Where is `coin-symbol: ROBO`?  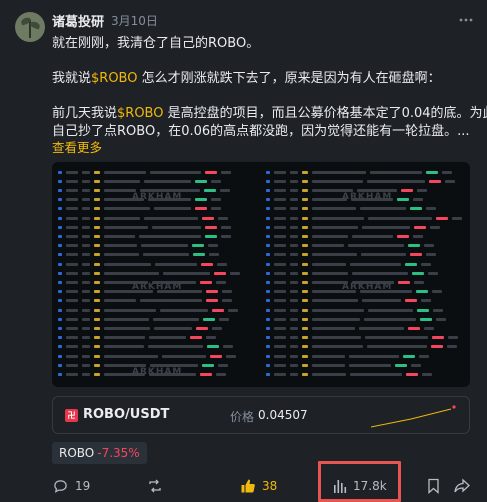 coin-symbol: ROBO is located at coordinates (77, 453).